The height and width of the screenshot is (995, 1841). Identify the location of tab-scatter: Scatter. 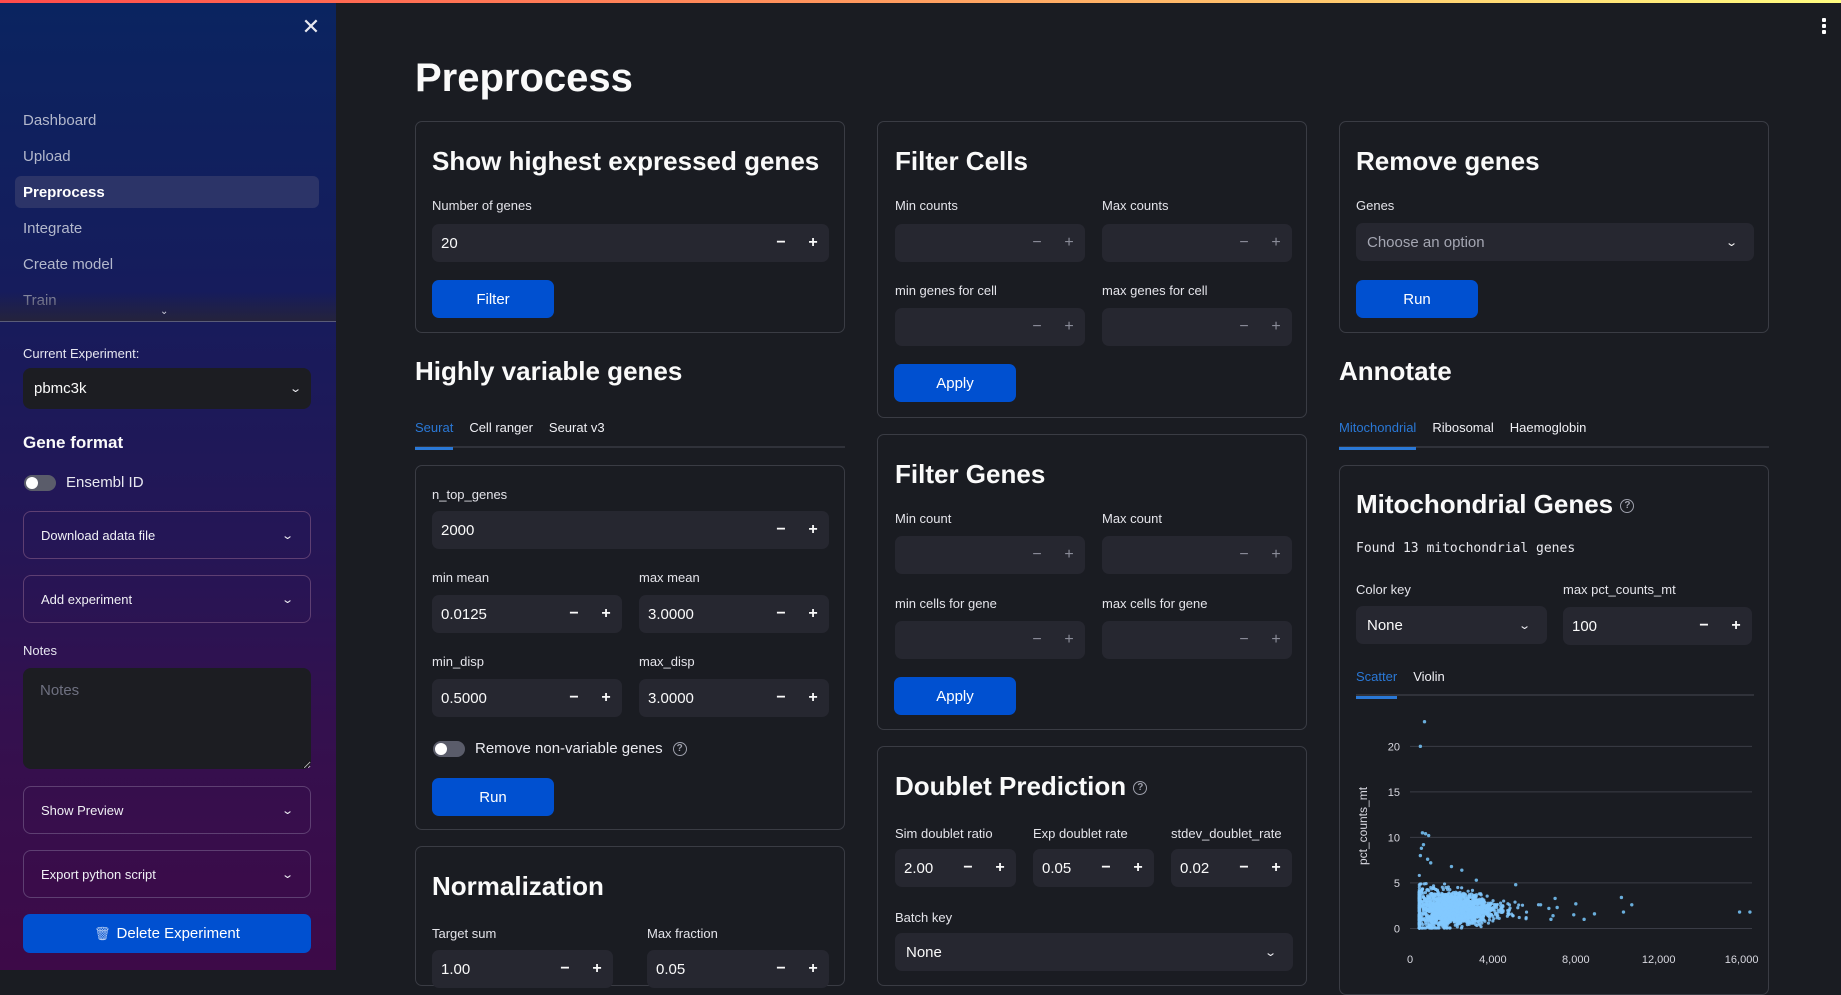
(1377, 681).